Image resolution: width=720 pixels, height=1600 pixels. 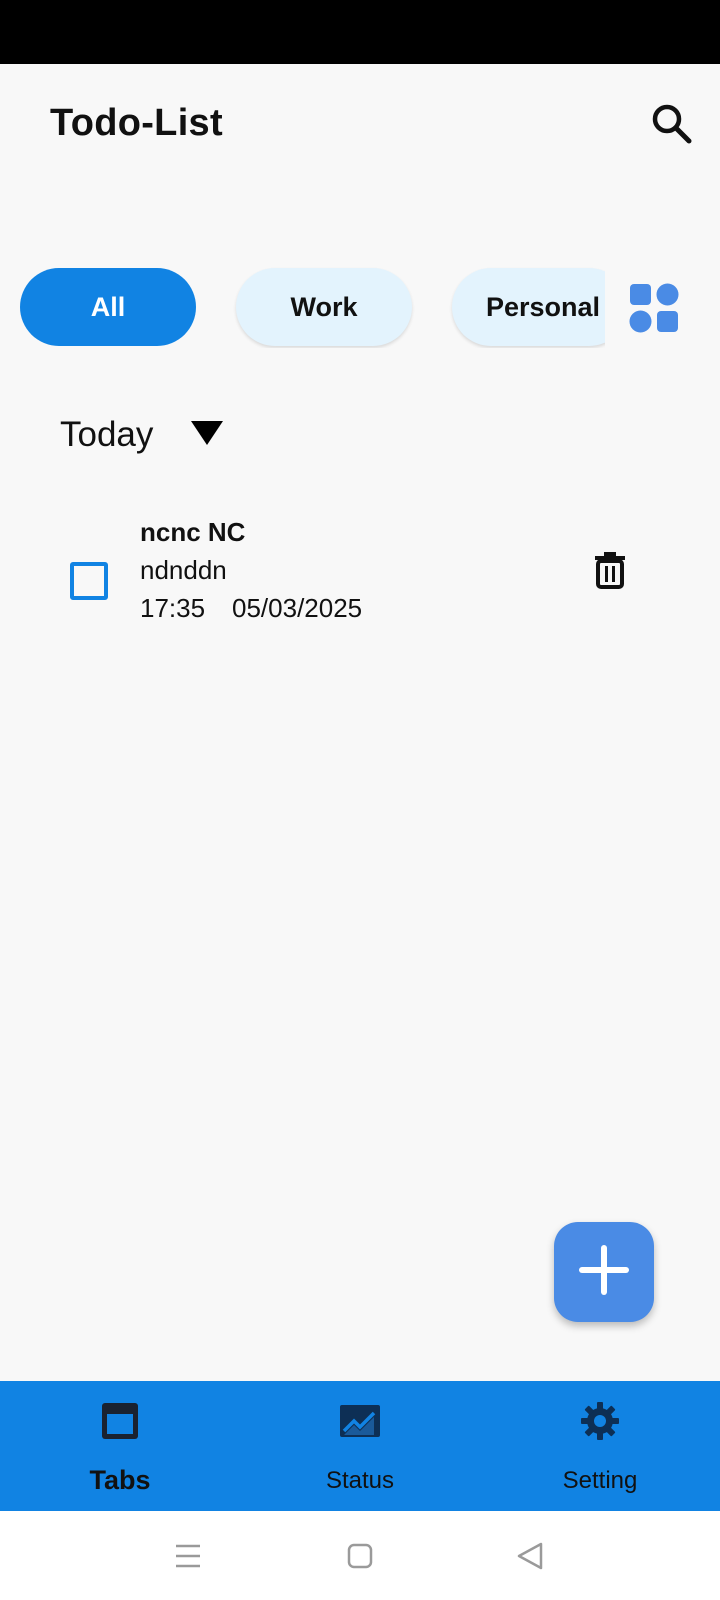 I want to click on system-navigation-bar, so click(x=360, y=1555).